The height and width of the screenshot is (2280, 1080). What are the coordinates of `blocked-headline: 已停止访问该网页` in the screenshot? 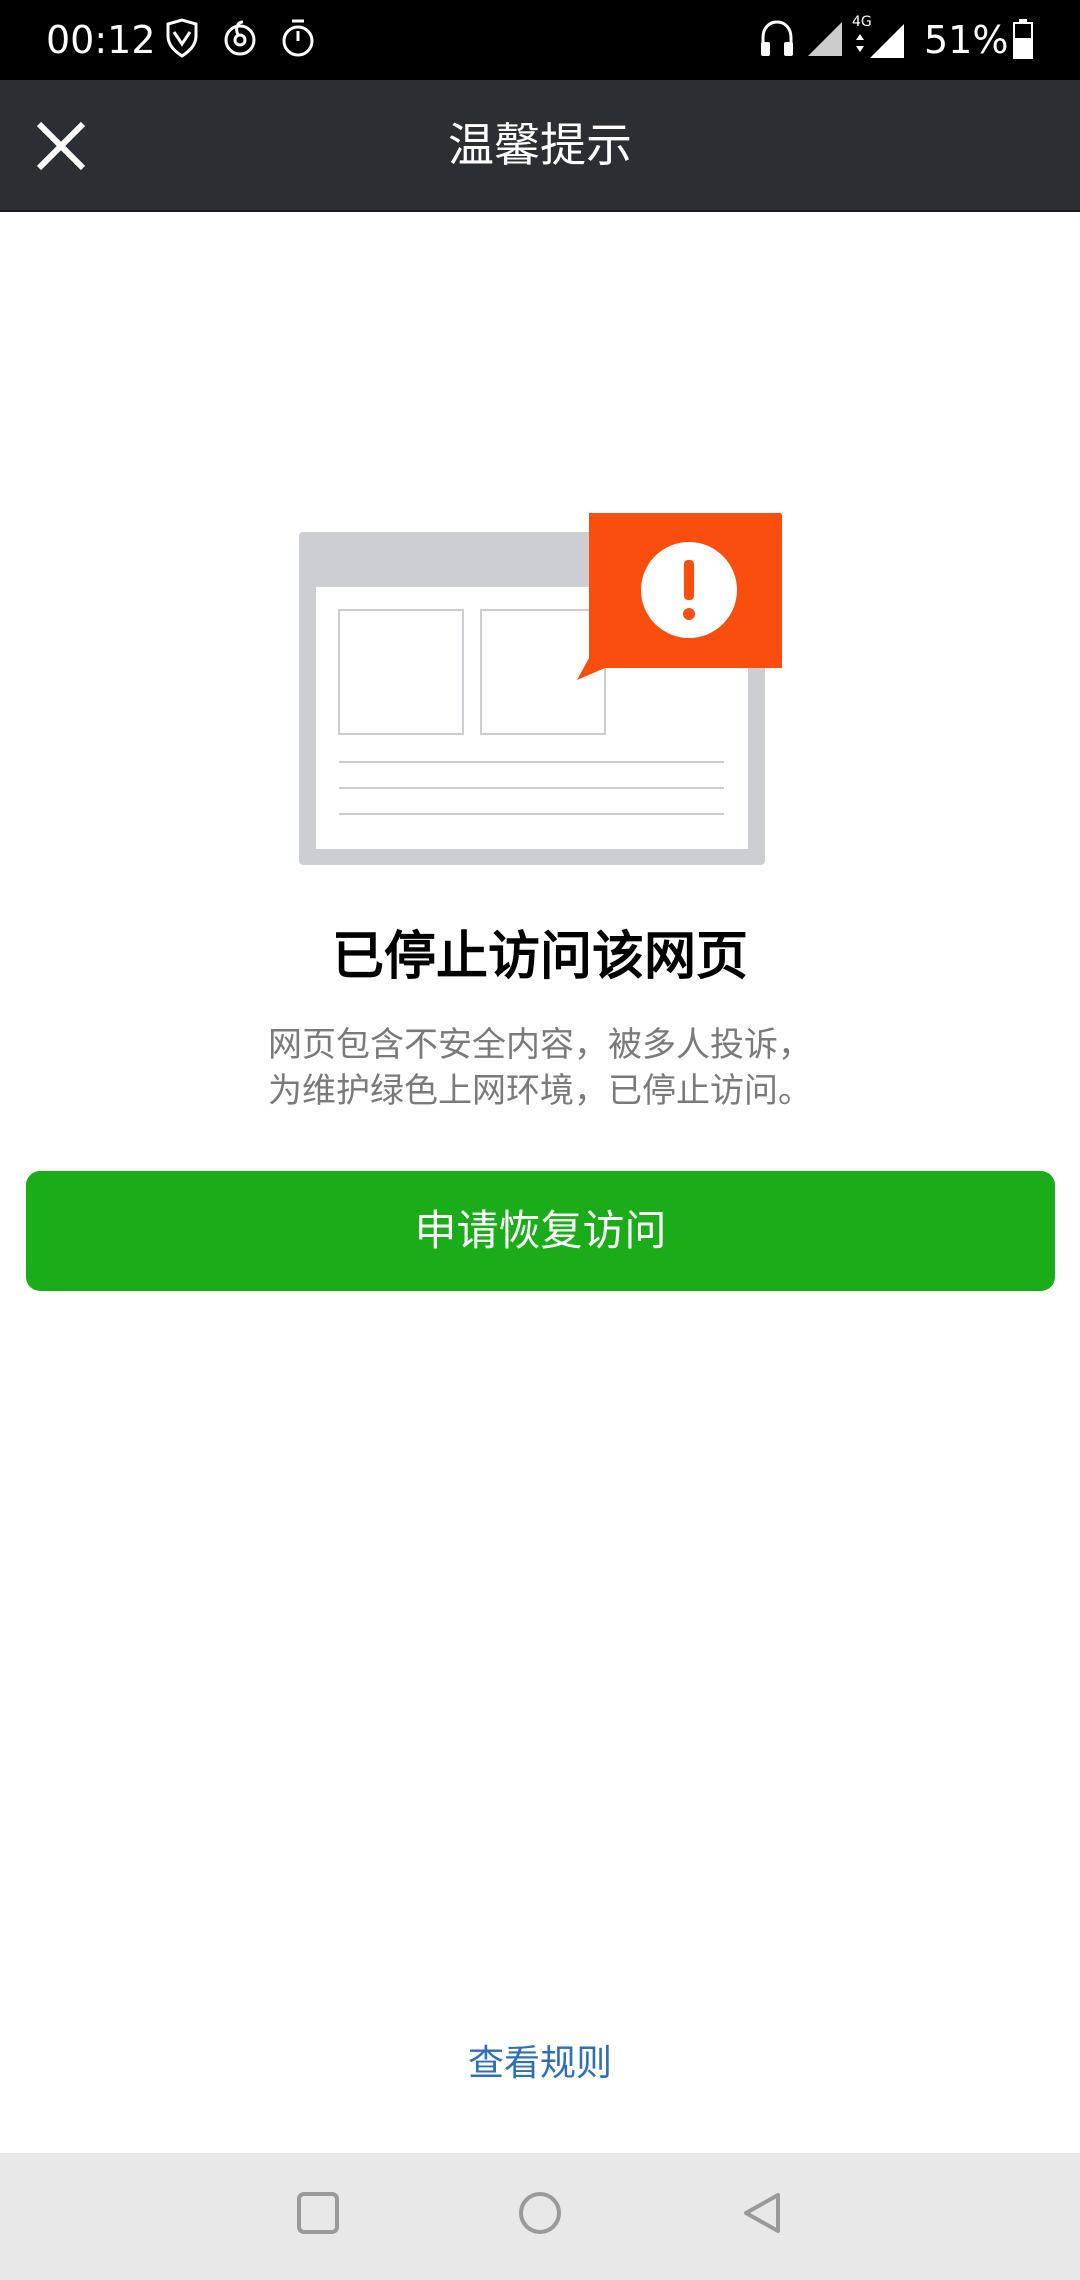 It's located at (539, 957).